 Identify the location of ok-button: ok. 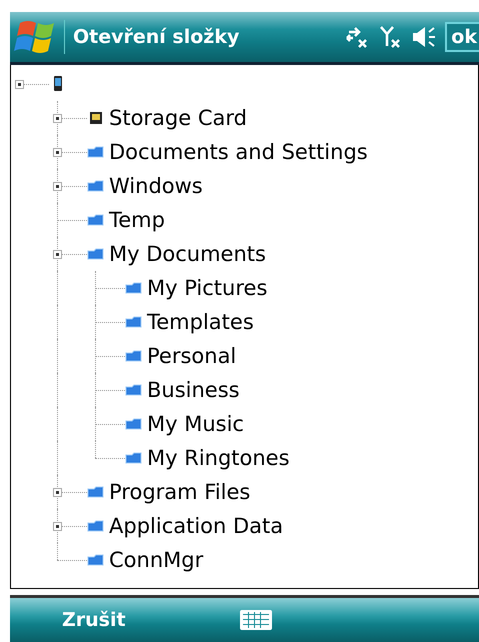
(462, 37).